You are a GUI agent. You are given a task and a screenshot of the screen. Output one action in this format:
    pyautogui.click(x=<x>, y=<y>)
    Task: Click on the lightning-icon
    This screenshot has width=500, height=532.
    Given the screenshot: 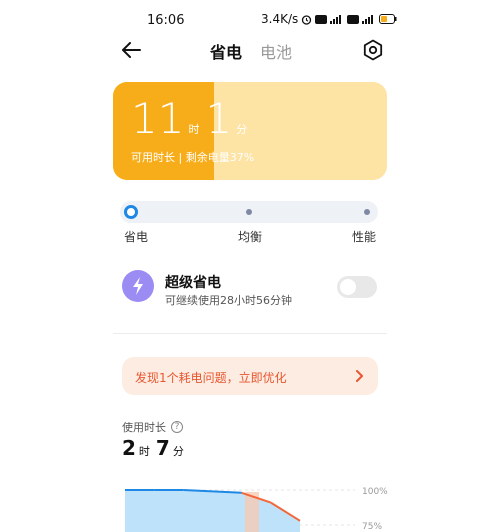 What is the action you would take?
    pyautogui.click(x=138, y=286)
    